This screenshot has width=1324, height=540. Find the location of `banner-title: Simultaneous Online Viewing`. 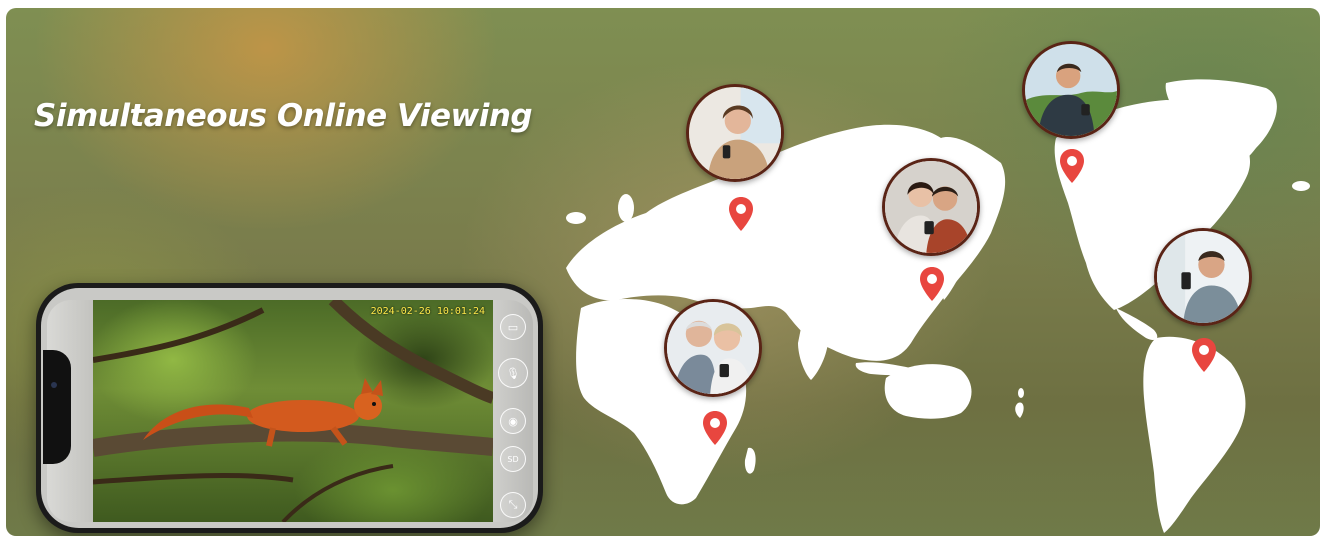

banner-title: Simultaneous Online Viewing is located at coordinates (283, 116).